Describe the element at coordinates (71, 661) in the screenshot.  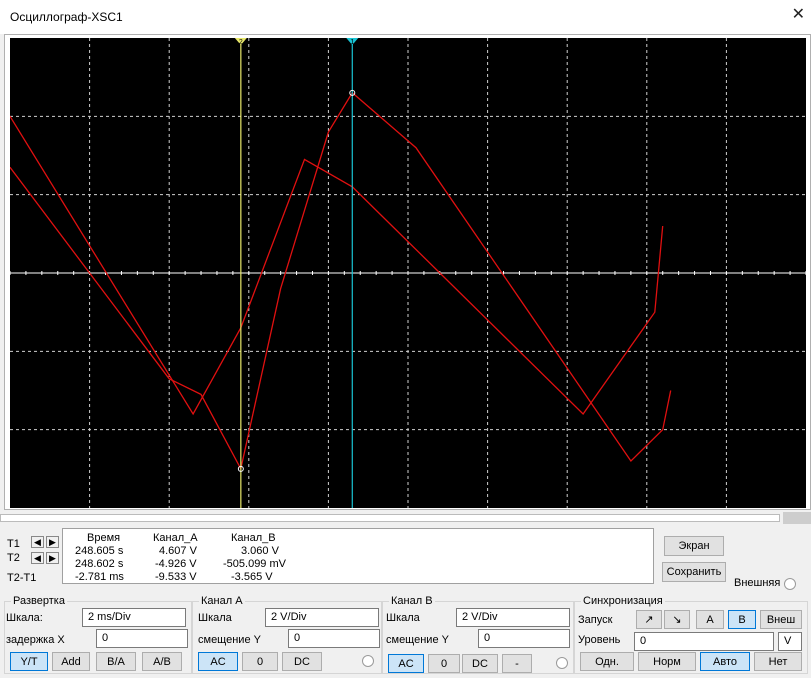
I see `mode-add-button: Add` at that location.